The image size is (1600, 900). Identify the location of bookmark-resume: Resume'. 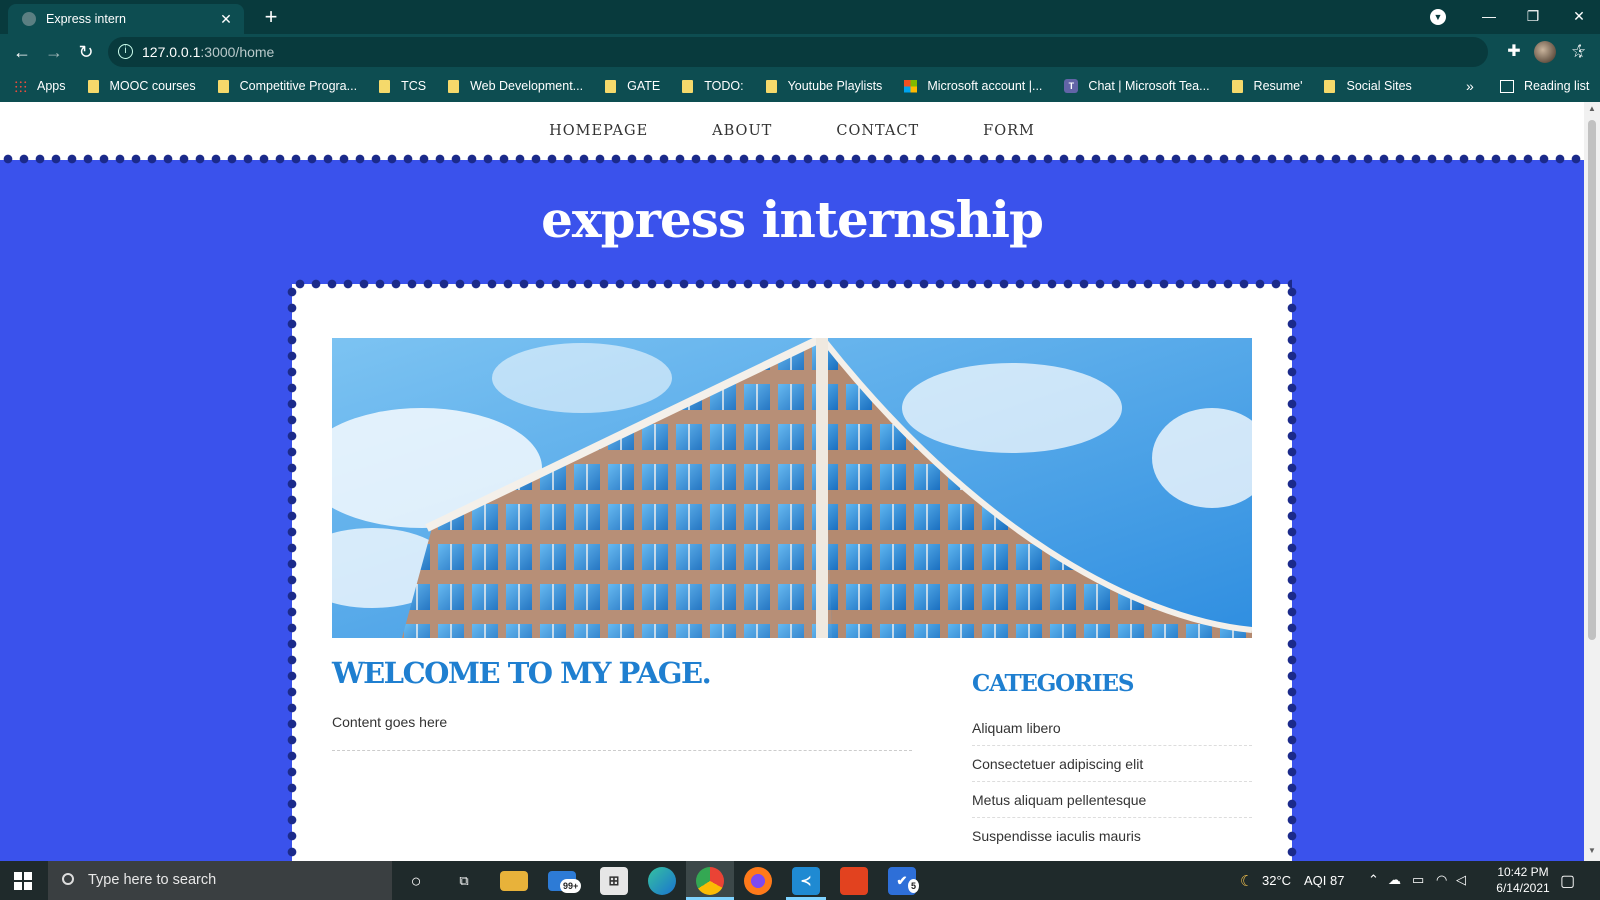
(1267, 86).